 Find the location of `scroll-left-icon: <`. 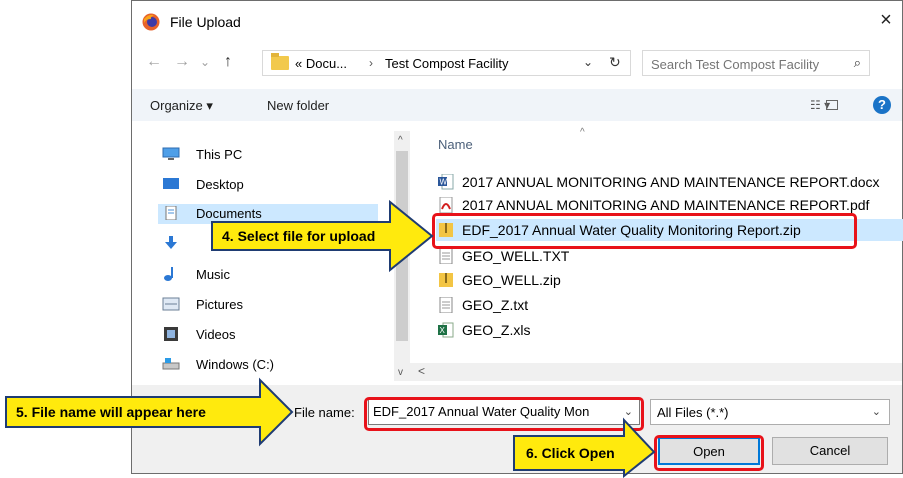

scroll-left-icon: < is located at coordinates (421, 371).